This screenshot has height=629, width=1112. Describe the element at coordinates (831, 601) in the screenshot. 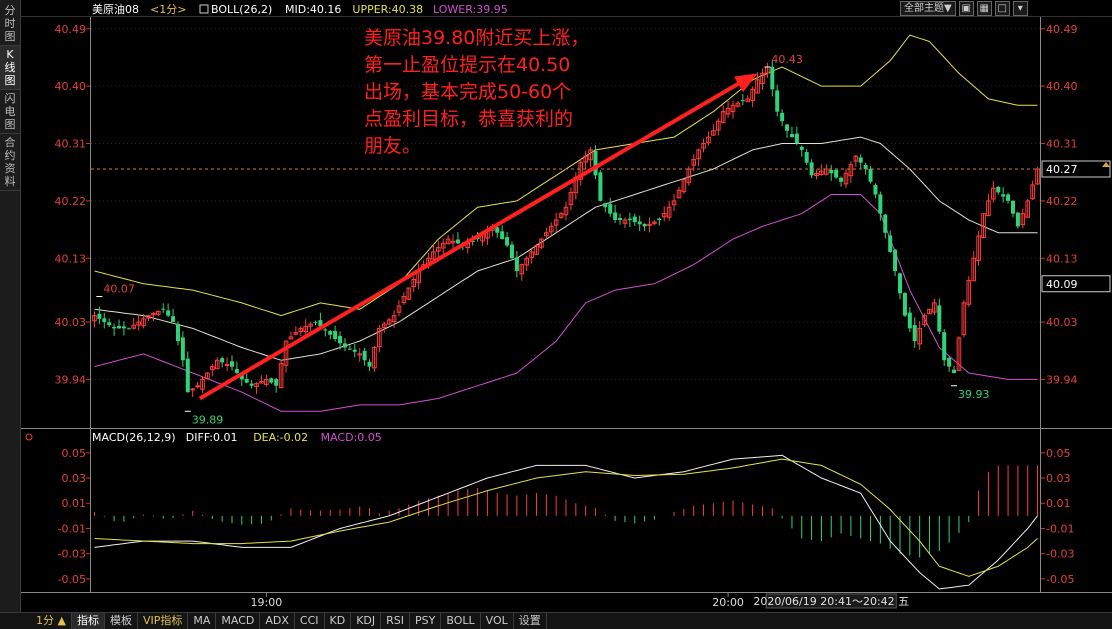

I see `crosshair-time-label: 2020/06/19 20:41～20:42 五` at that location.